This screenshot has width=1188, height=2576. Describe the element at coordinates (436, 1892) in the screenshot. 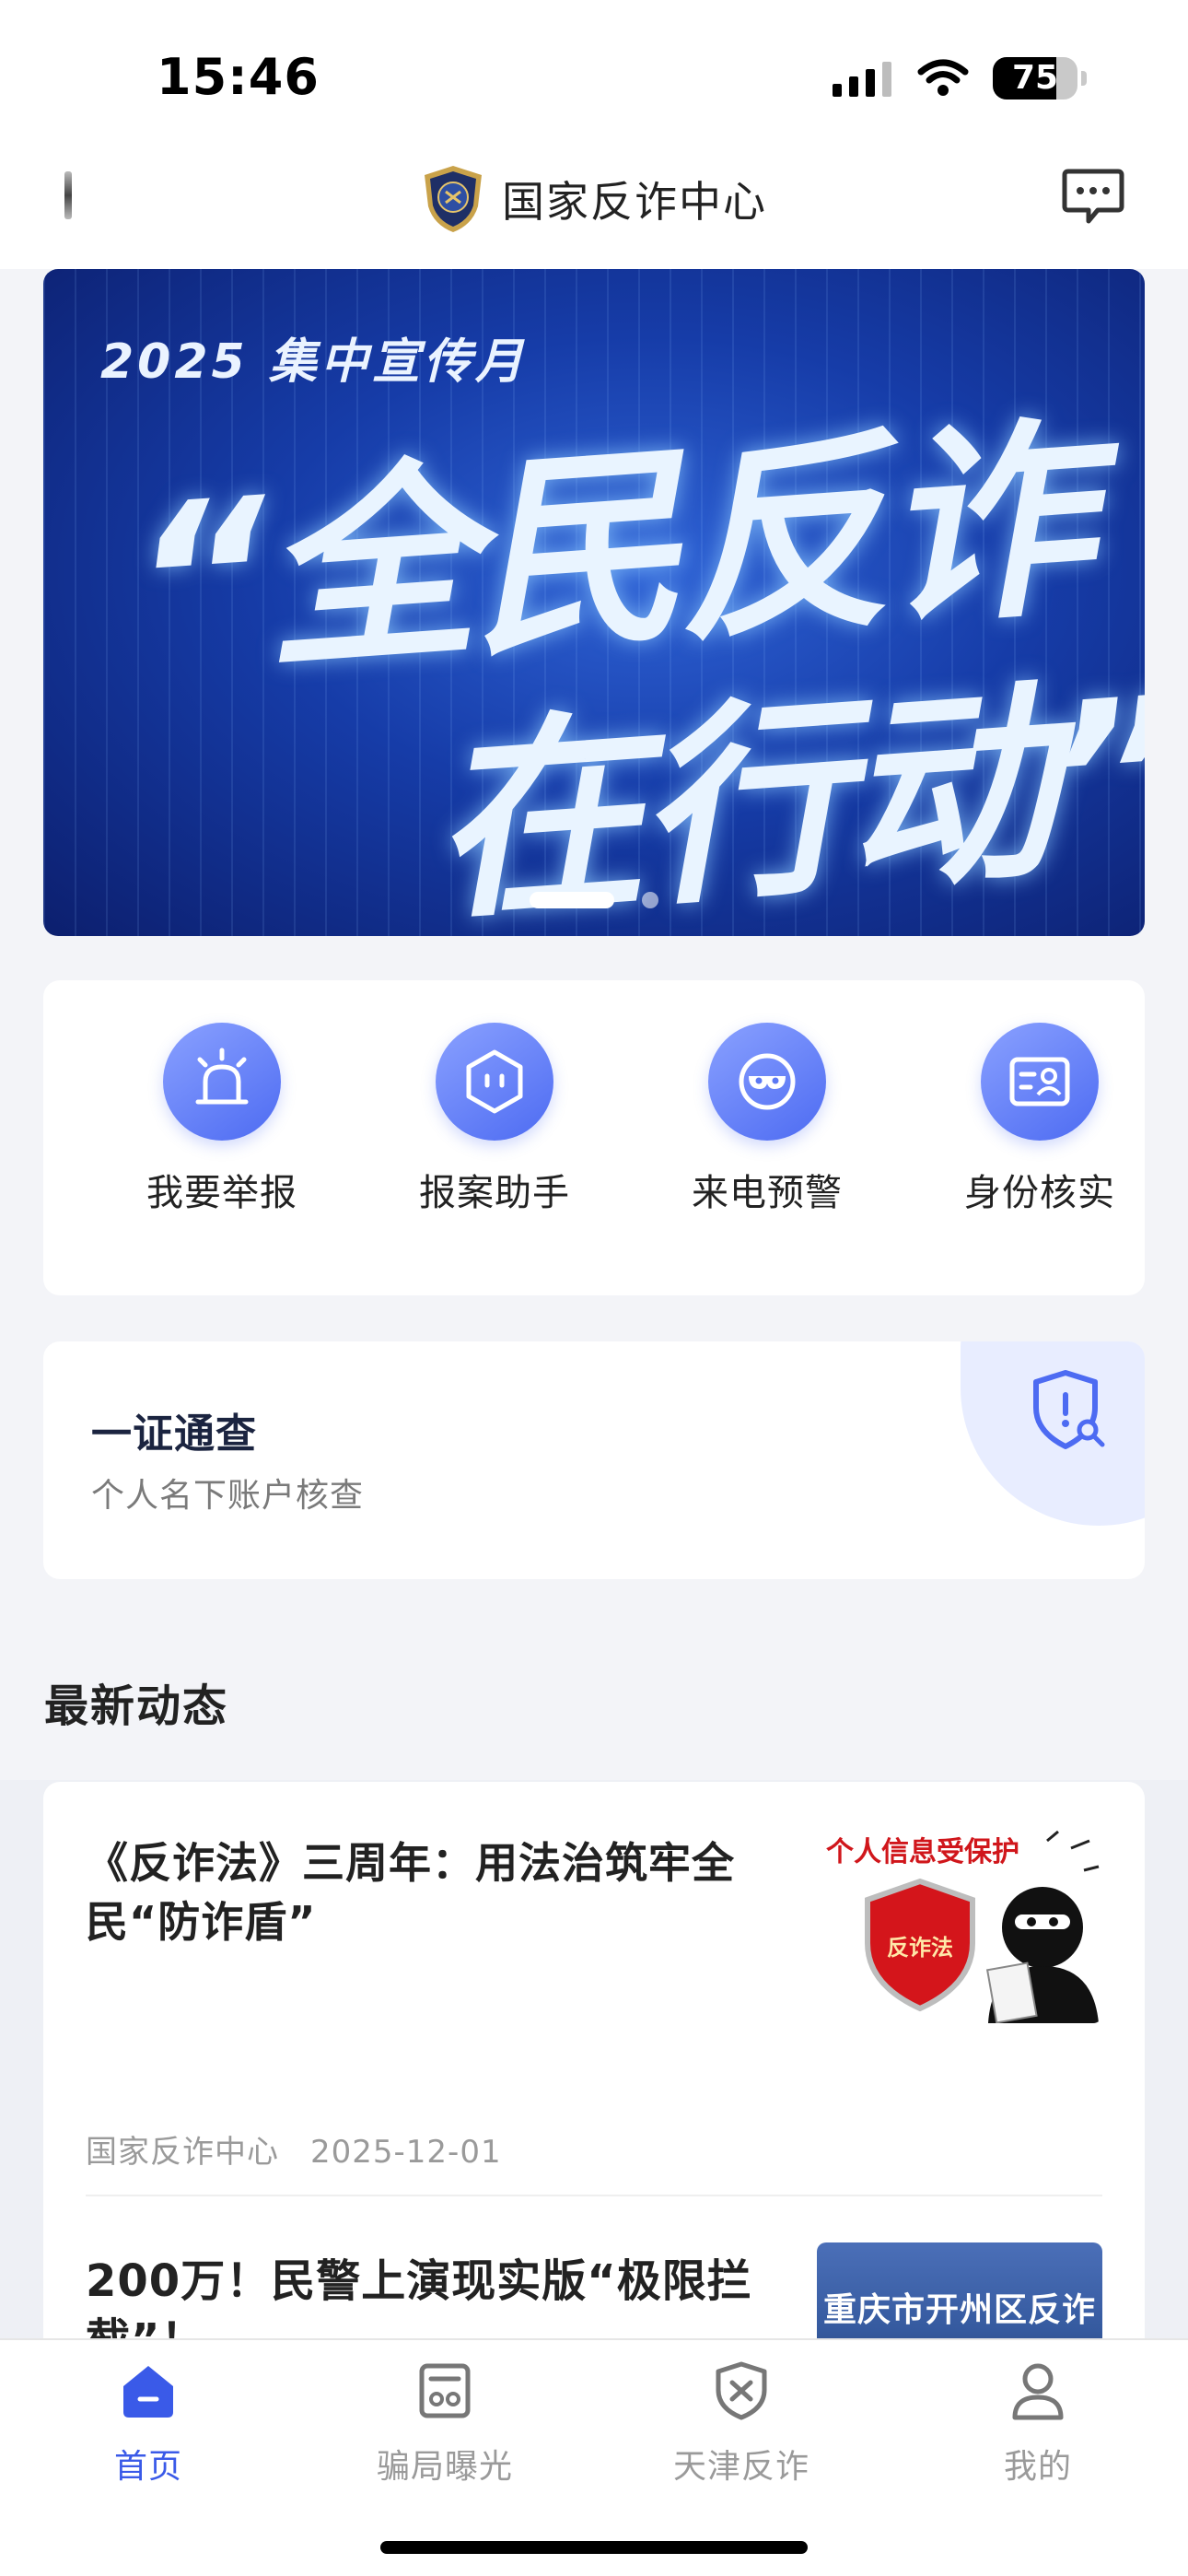

I see `news-item-title: 《反诈法》三周年：用法治筑牢全民“防诈盾”` at that location.